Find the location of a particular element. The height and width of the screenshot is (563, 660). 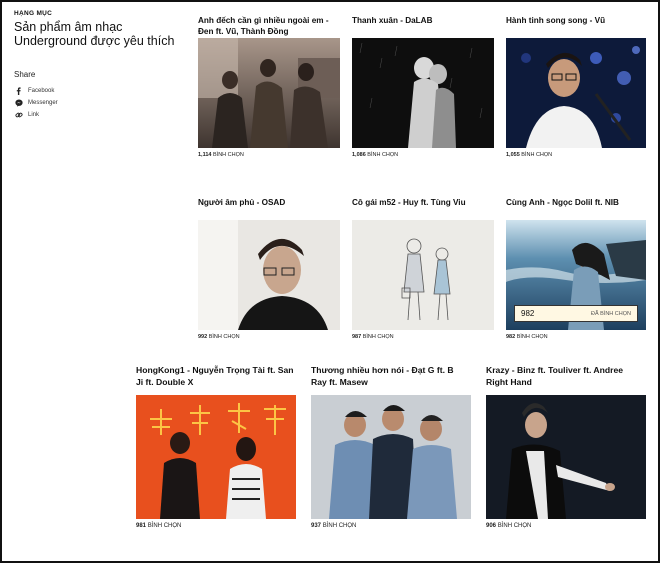

song-title: Hành tinh song song - Vũ is located at coordinates (556, 20).